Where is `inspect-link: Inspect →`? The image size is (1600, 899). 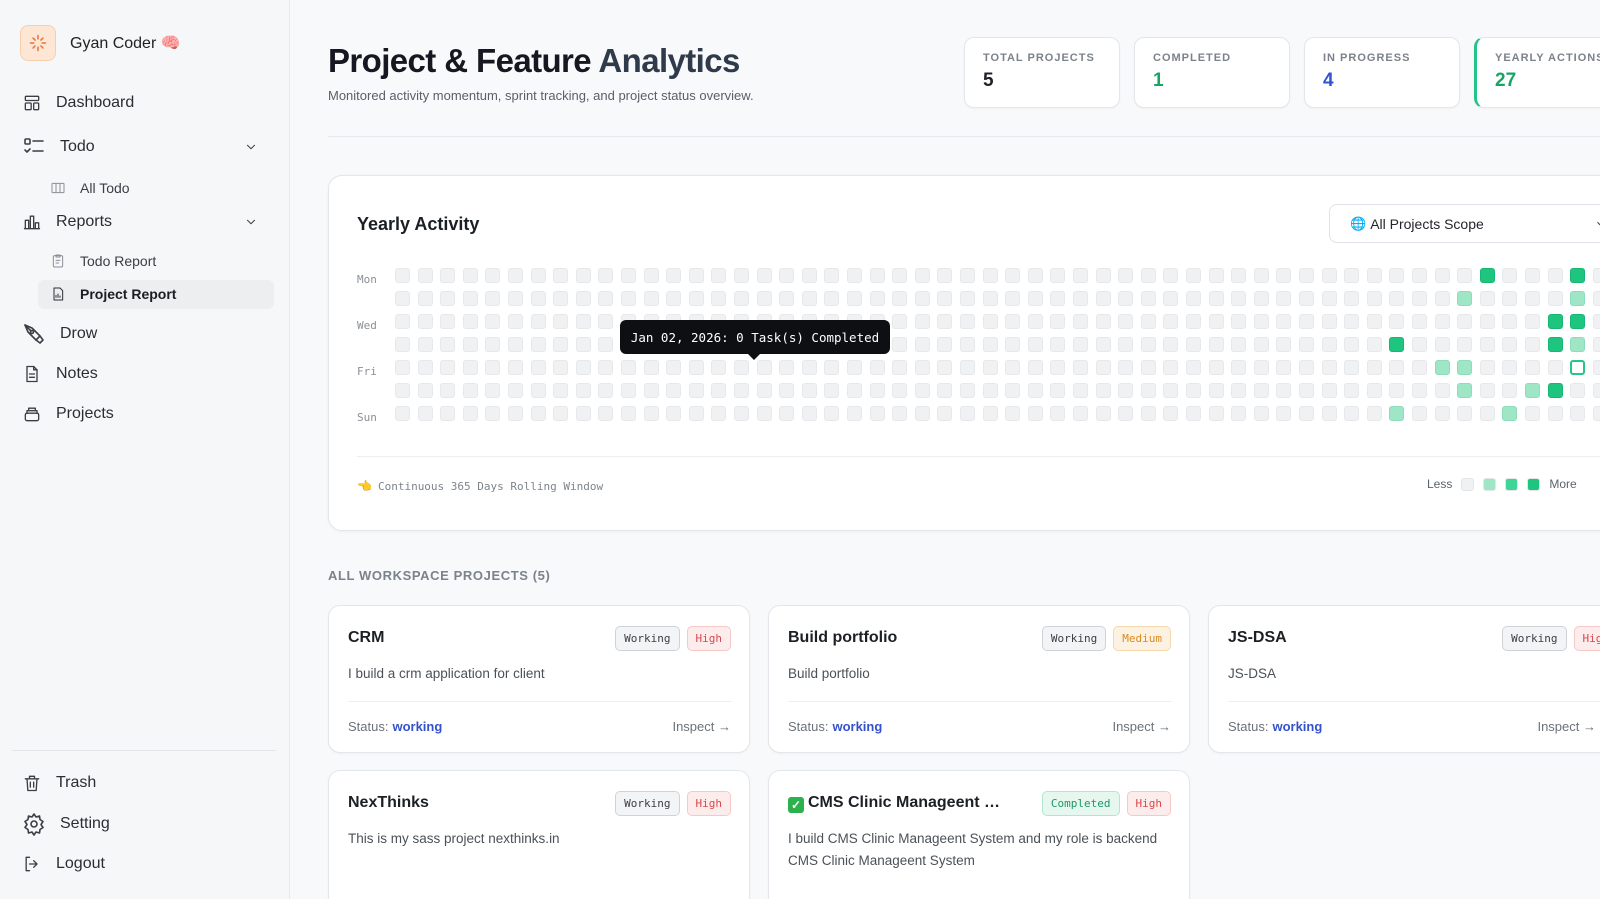 inspect-link: Inspect → is located at coordinates (1141, 726).